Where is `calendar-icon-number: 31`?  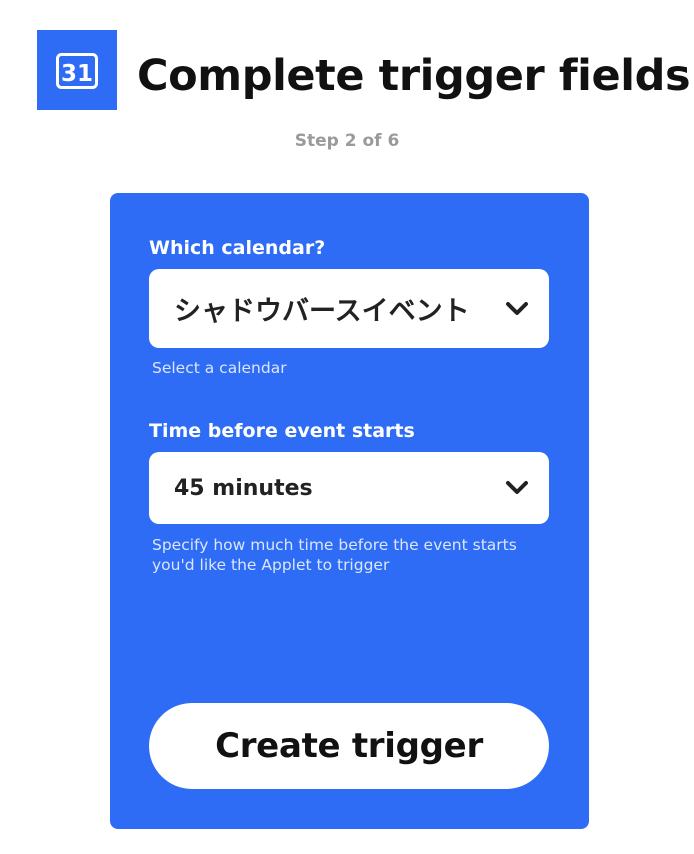 calendar-icon-number: 31 is located at coordinates (77, 74).